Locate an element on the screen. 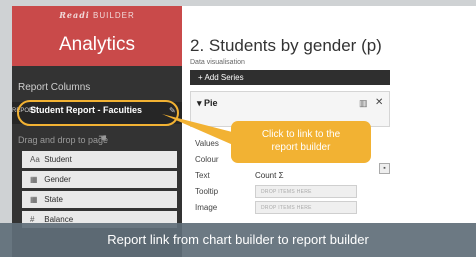  brand-strong: Readi is located at coordinates (74, 15).